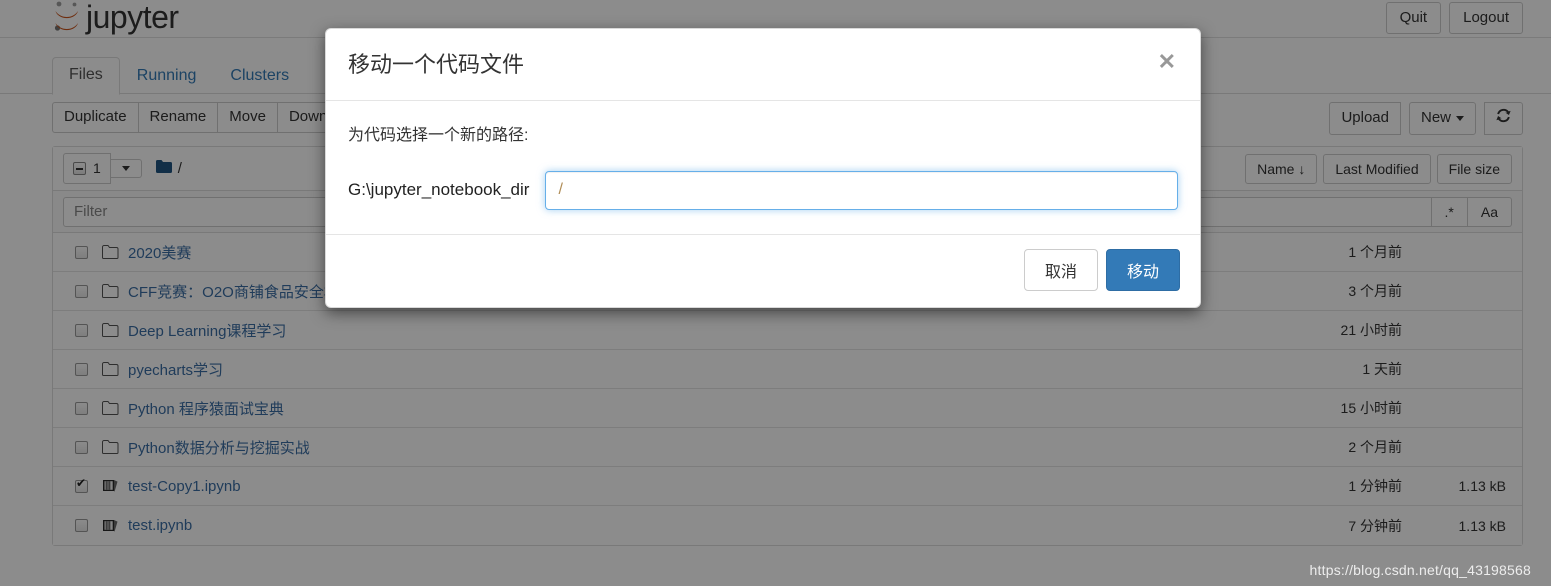 The image size is (1551, 586). I want to click on watermark-url: https://blog.csdn.net/qq_43198568, so click(1420, 570).